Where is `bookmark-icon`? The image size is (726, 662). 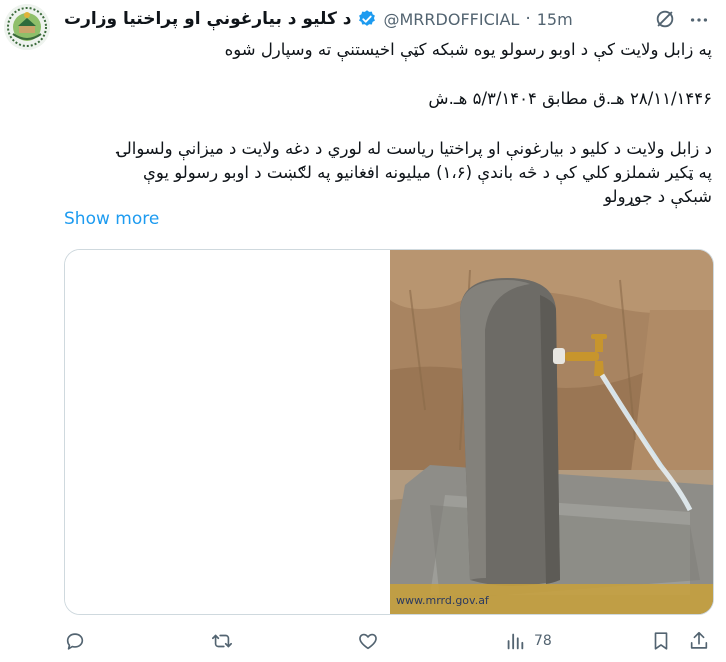 bookmark-icon is located at coordinates (661, 641).